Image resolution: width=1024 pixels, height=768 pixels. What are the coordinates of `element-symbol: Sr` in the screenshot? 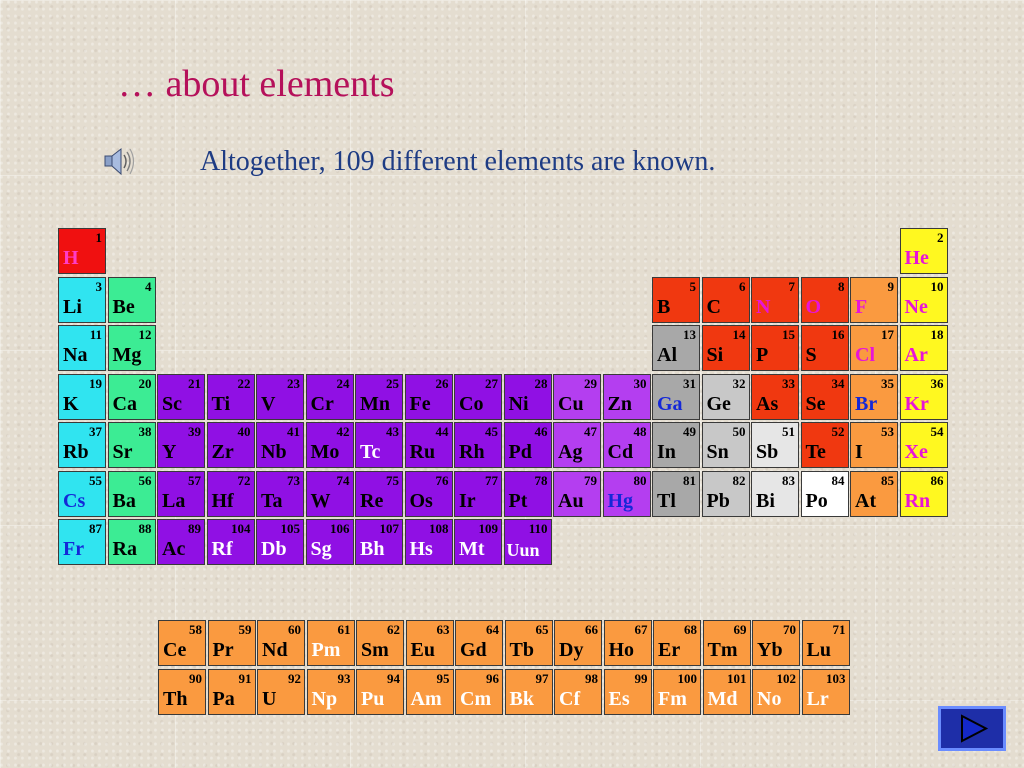 It's located at (122, 452).